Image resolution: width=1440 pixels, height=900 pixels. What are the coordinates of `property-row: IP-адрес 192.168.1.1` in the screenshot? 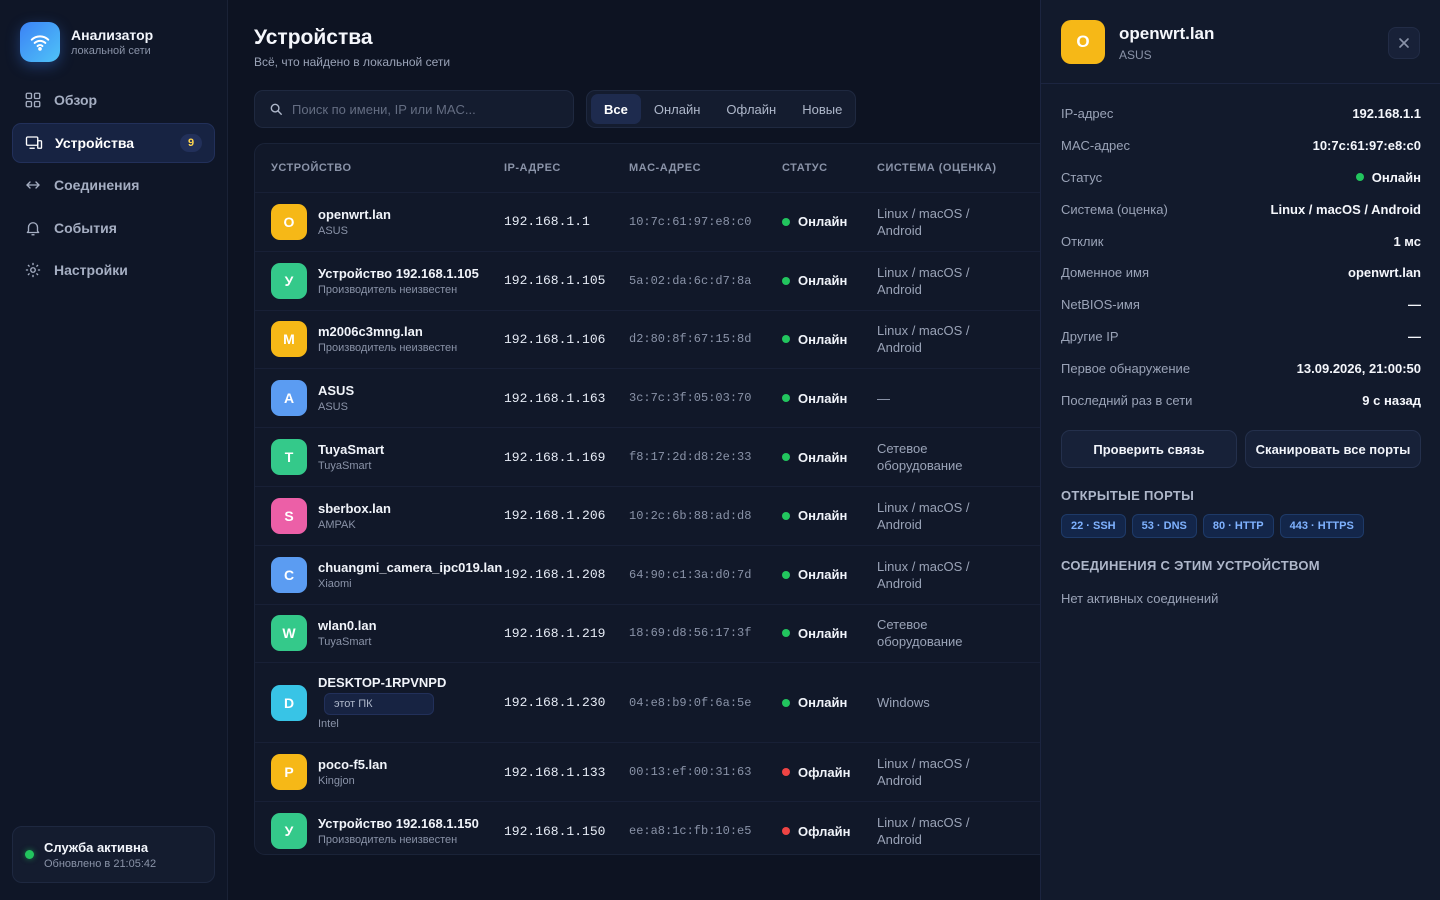 It's located at (1241, 114).